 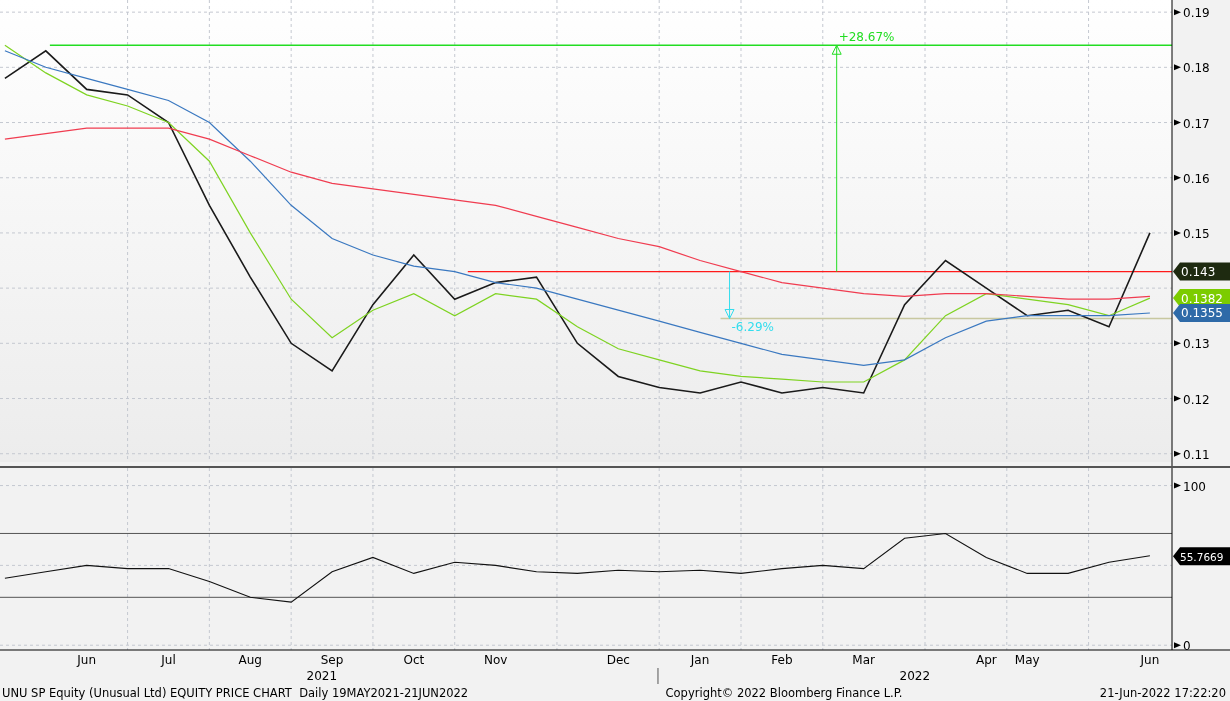 What do you see at coordinates (700, 660) in the screenshot?
I see `month-label: Jan` at bounding box center [700, 660].